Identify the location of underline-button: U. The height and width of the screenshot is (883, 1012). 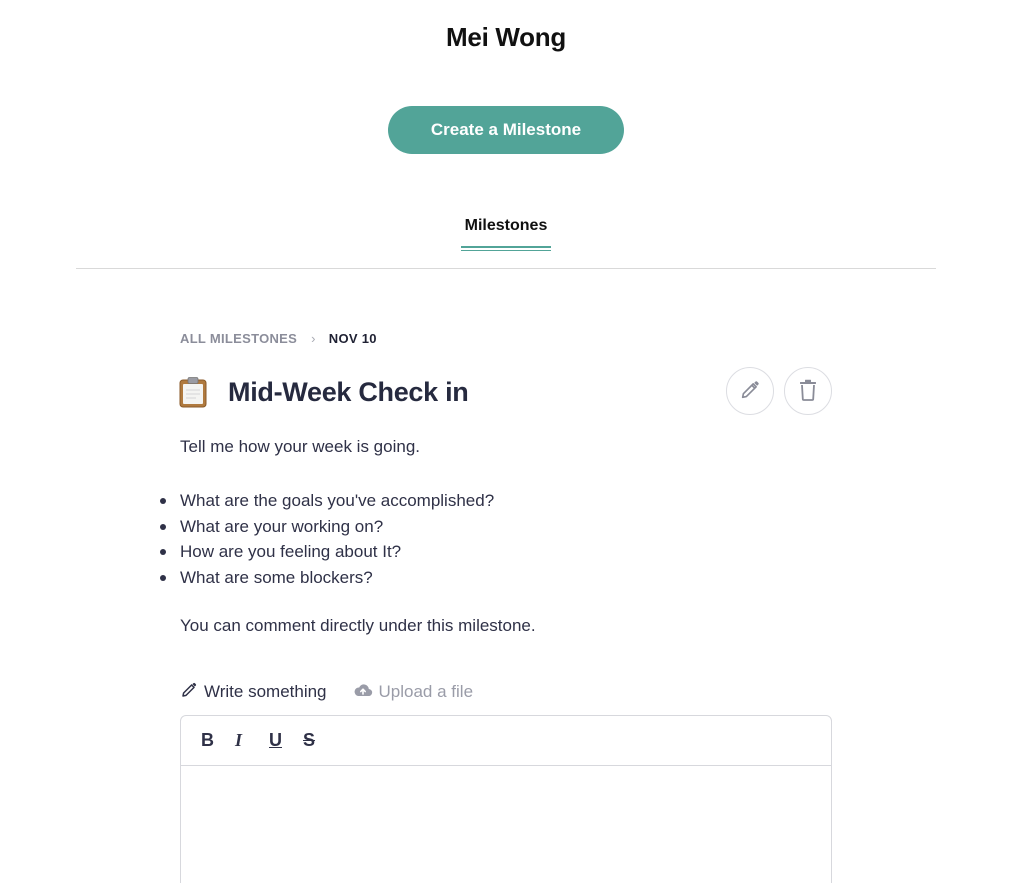
(286, 741).